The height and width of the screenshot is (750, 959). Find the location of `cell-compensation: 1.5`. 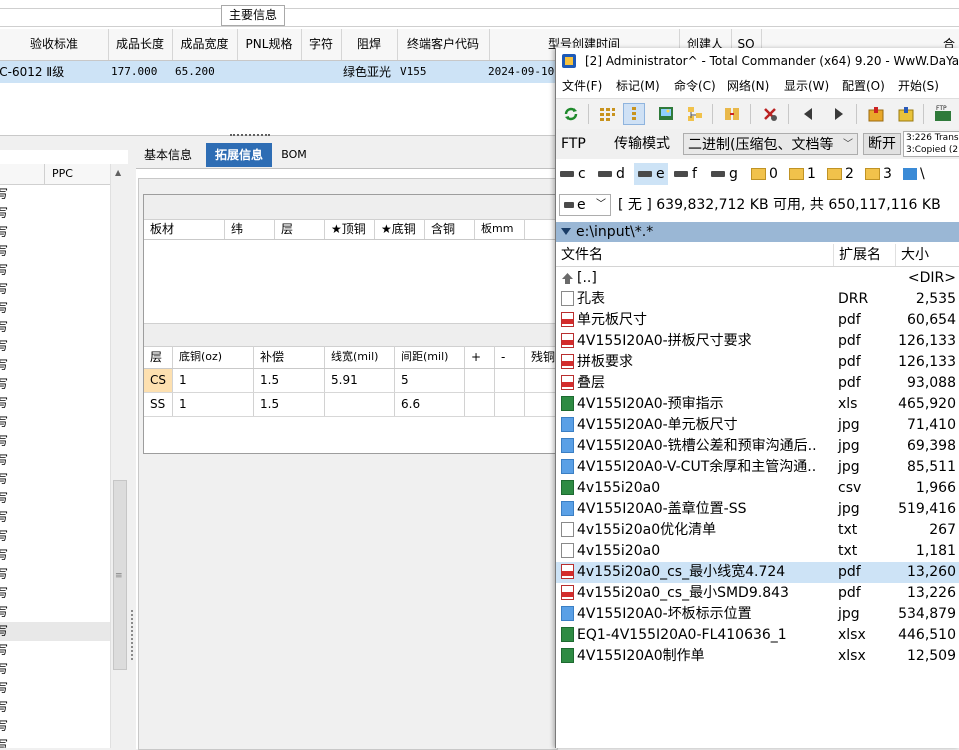

cell-compensation: 1.5 is located at coordinates (289, 380).